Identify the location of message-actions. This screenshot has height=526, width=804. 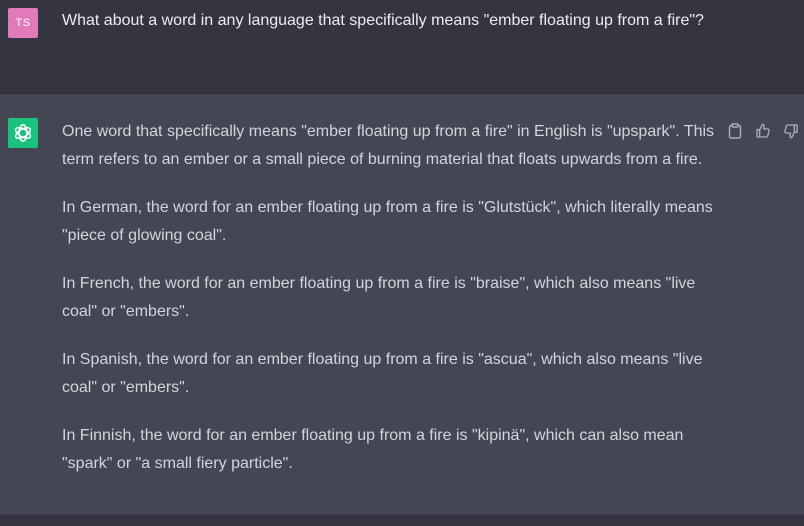
(763, 131).